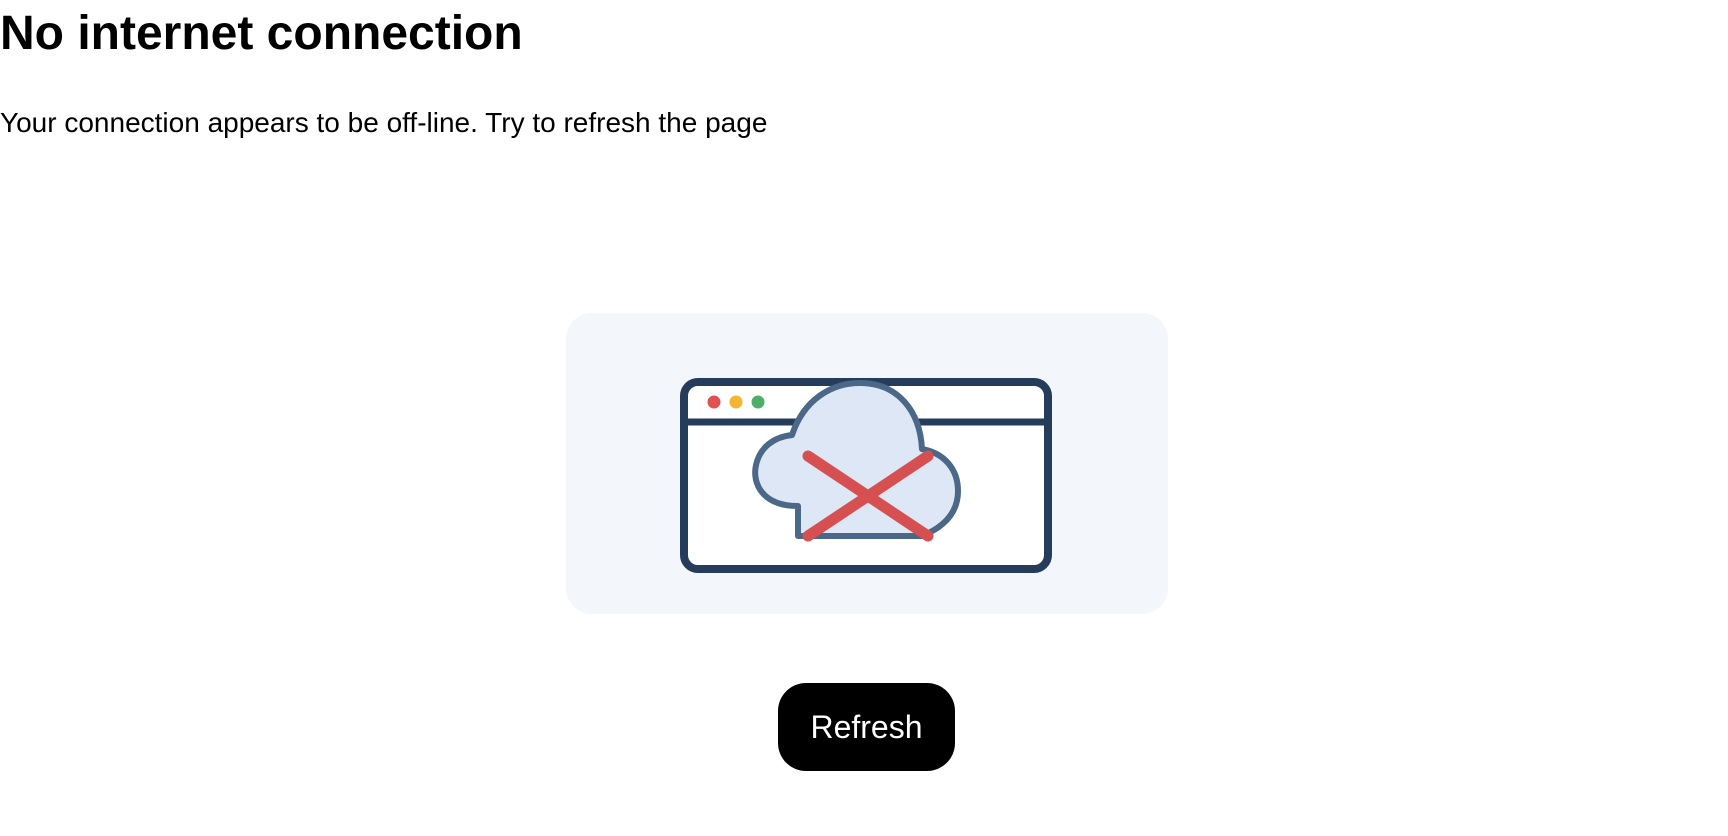 The width and height of the screenshot is (1728, 836). Describe the element at coordinates (736, 402) in the screenshot. I see `window-dot-yellow` at that location.